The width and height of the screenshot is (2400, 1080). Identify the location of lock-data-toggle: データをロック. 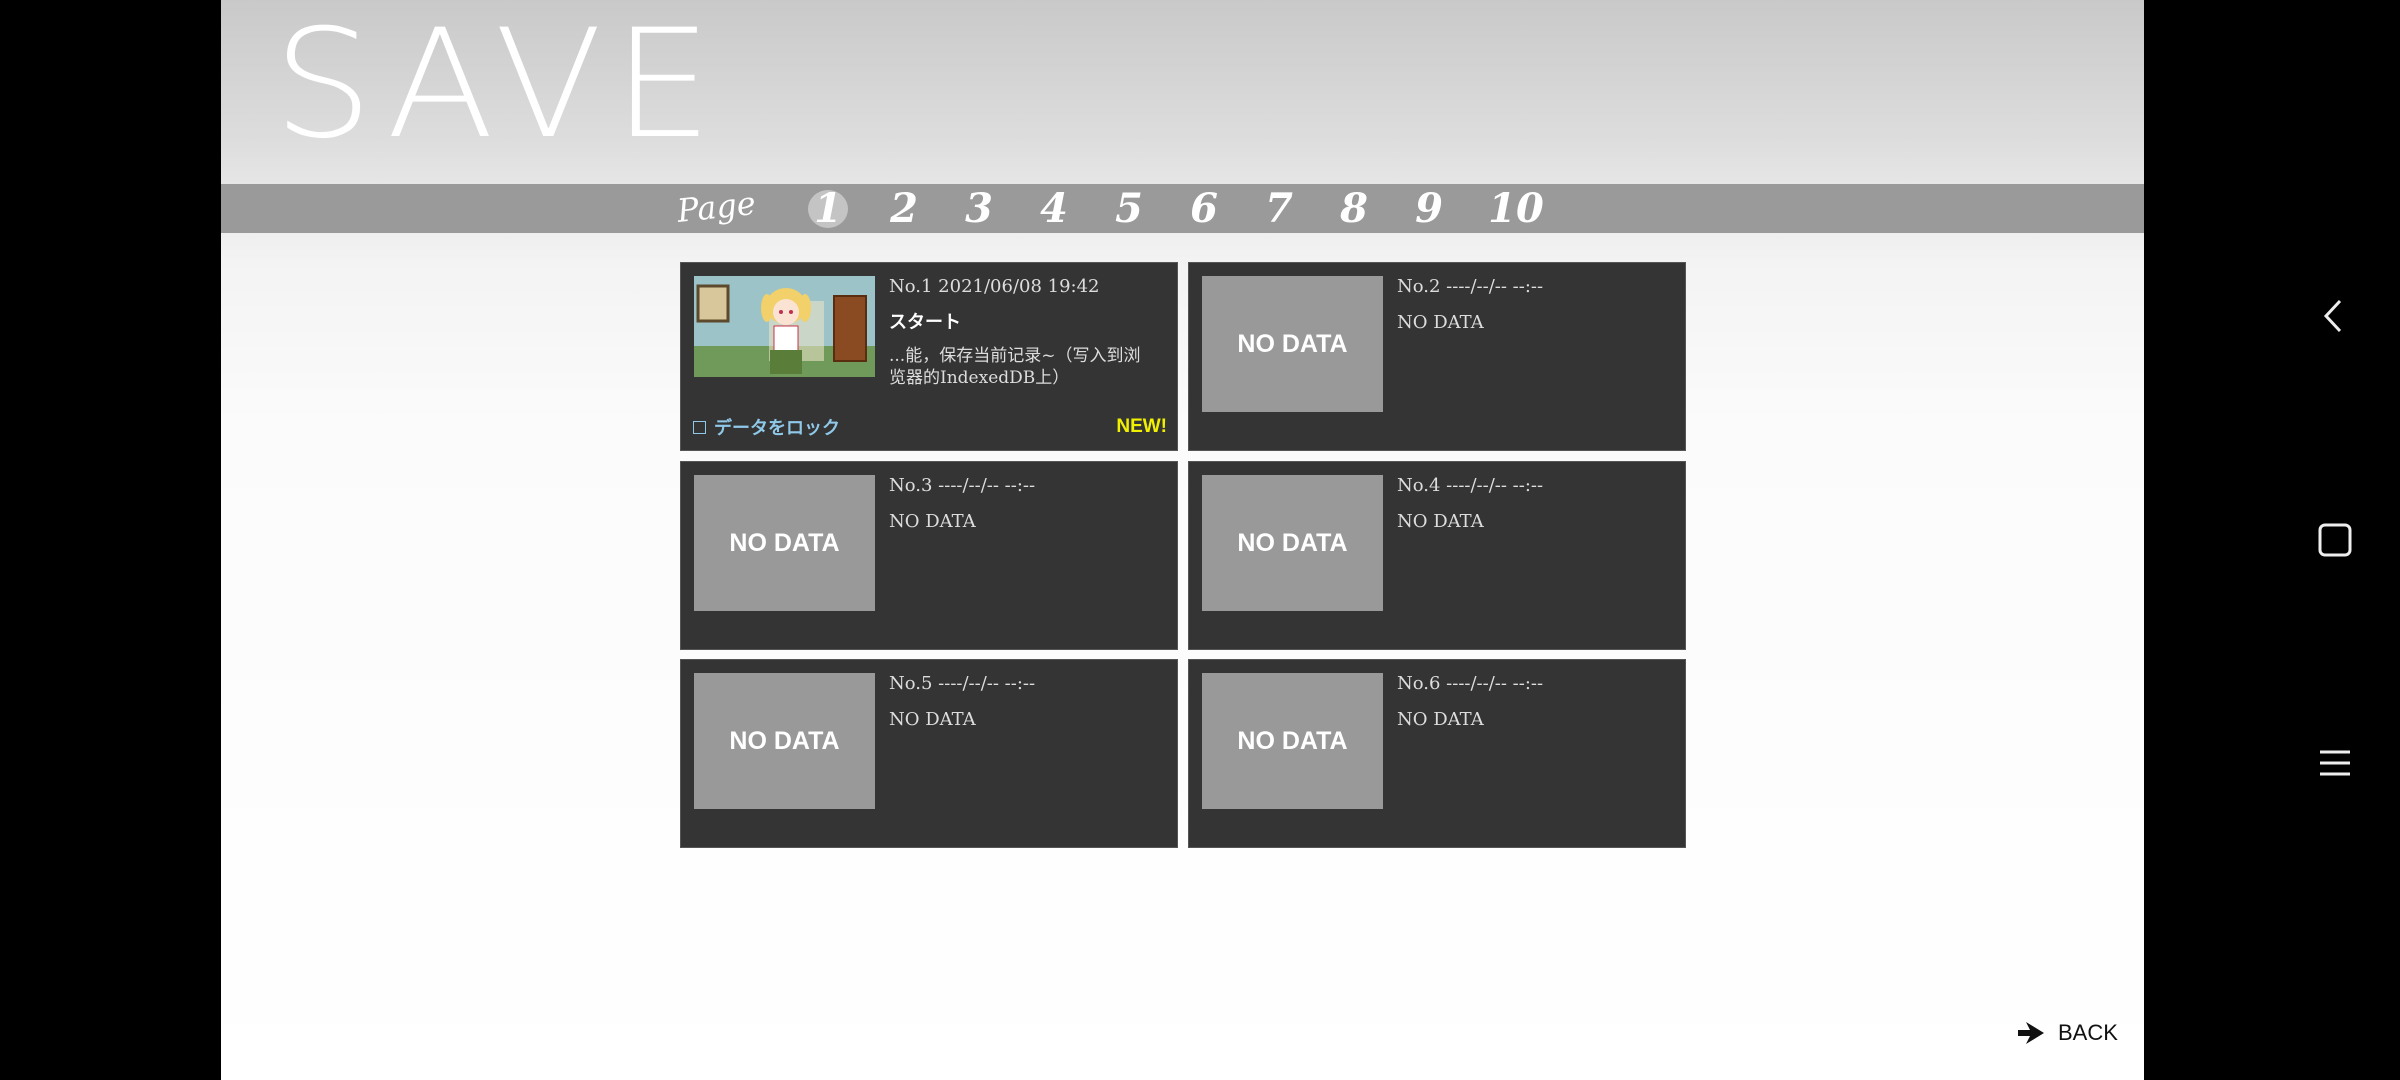
(766, 427).